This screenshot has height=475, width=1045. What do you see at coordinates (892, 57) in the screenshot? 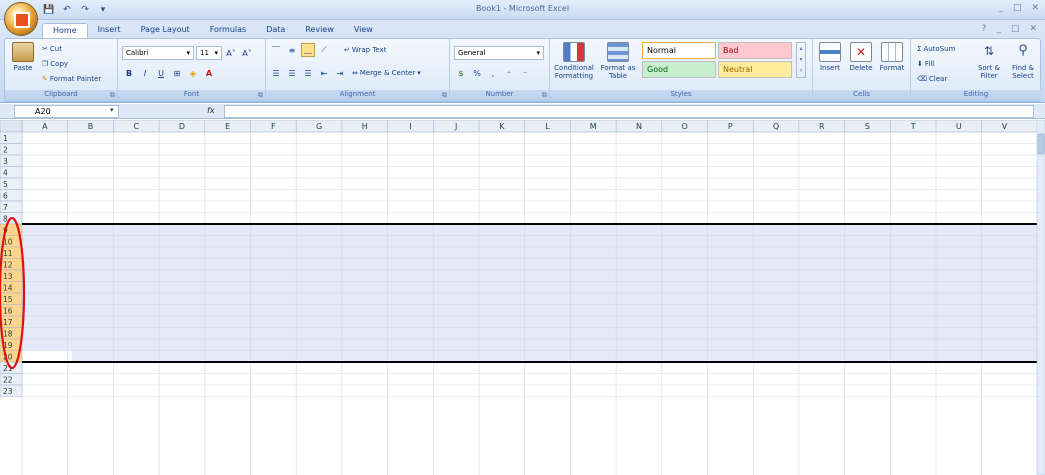
I see `format-cells-button: Format` at bounding box center [892, 57].